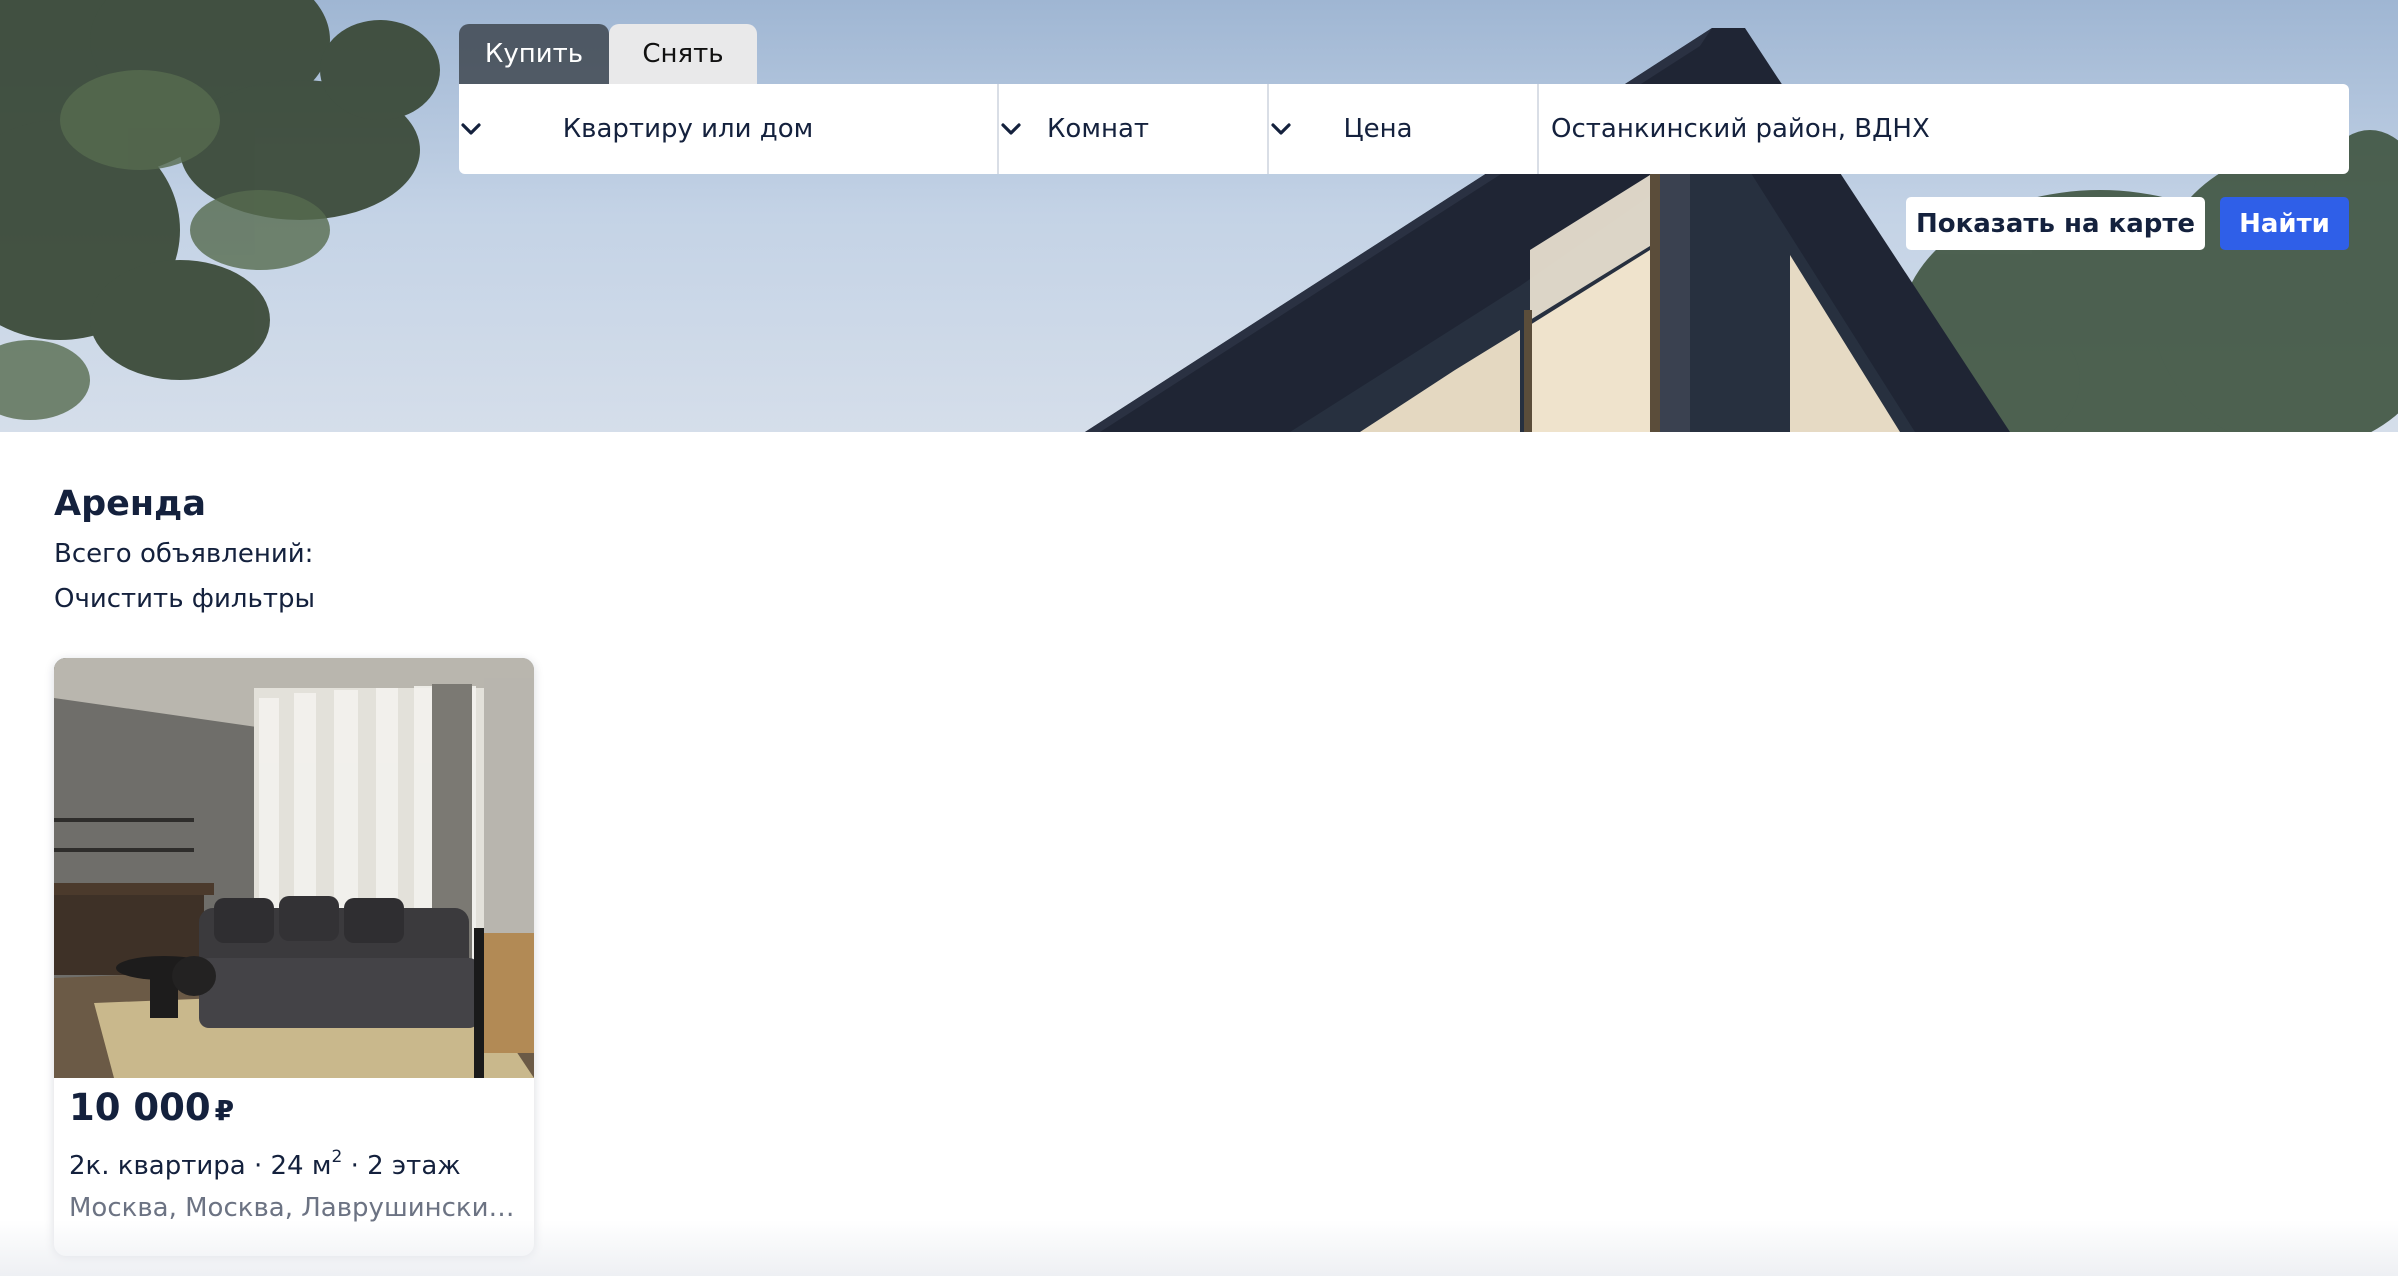 The image size is (2398, 1276). I want to click on location-value: Останкинский район, ВДНХ, so click(1740, 129).